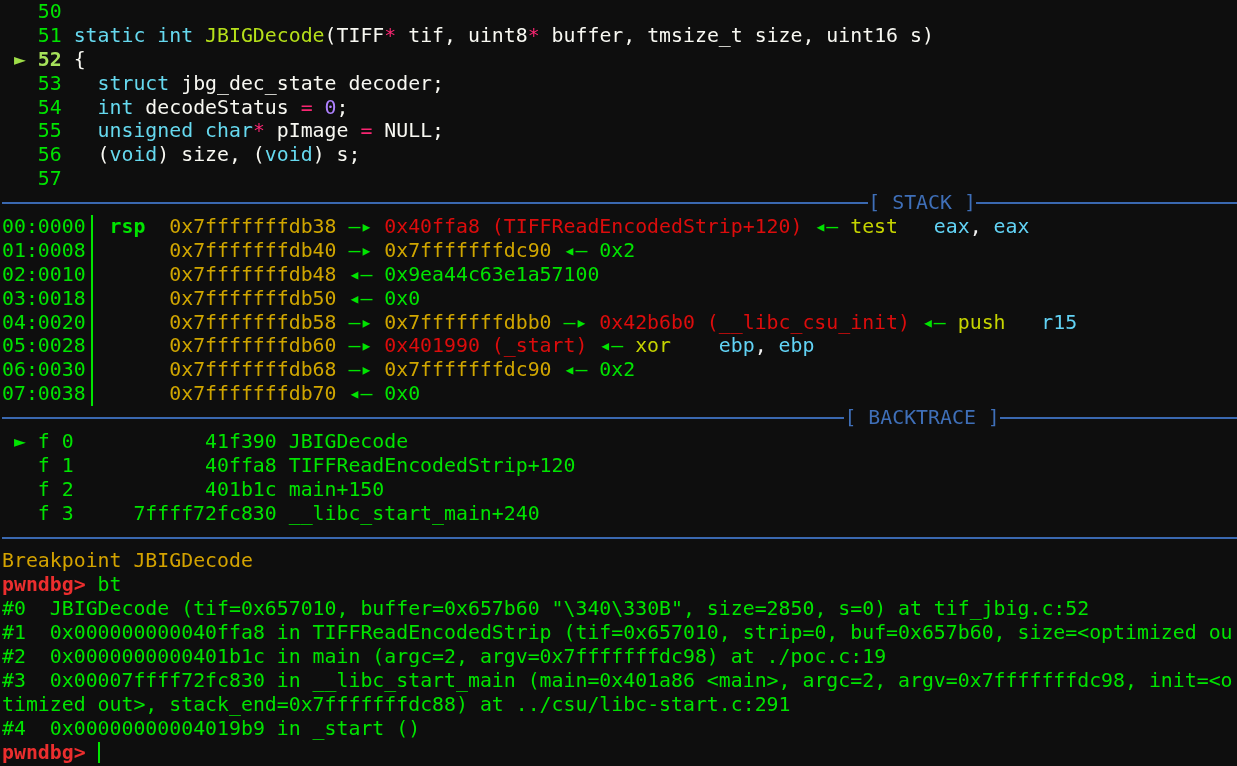 Image resolution: width=1237 pixels, height=766 pixels. What do you see at coordinates (617, 633) in the screenshot?
I see `console-output: #1 0x000000000040ffa8 in TIFFReadEncodedStrip (tif=0x657010, strip=0, buf=0x657b60, size=<optimized ou` at bounding box center [617, 633].